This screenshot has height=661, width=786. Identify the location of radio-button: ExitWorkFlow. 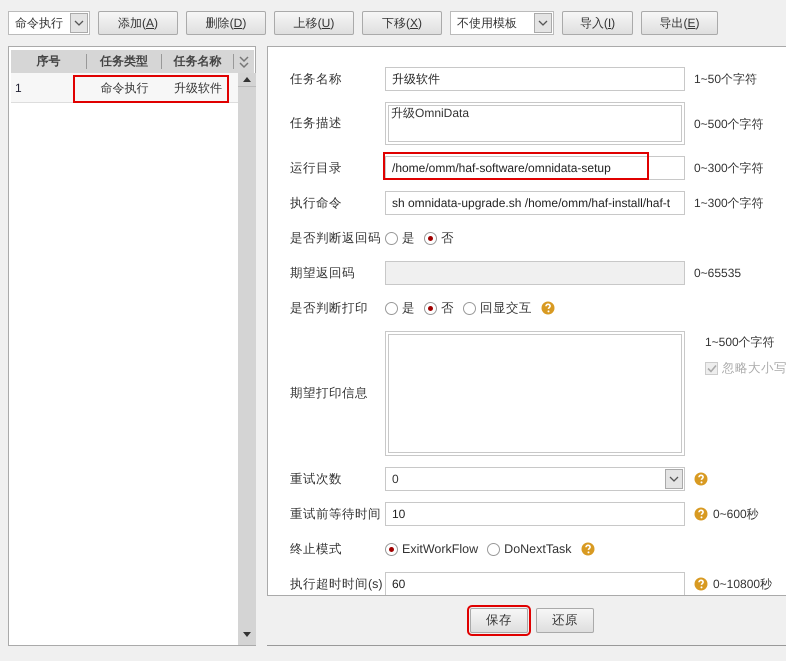
(431, 549).